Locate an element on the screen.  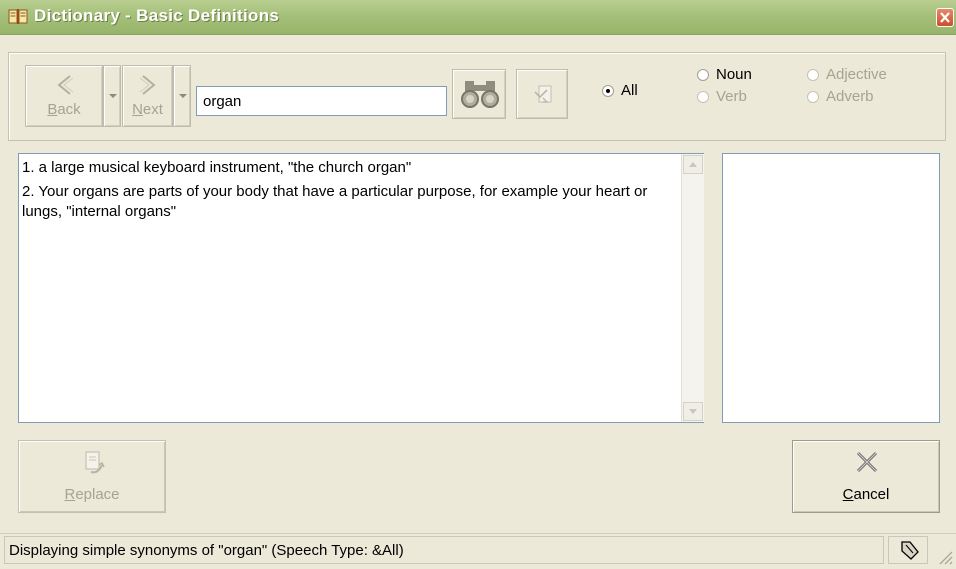
back-label: Back is located at coordinates (64, 109).